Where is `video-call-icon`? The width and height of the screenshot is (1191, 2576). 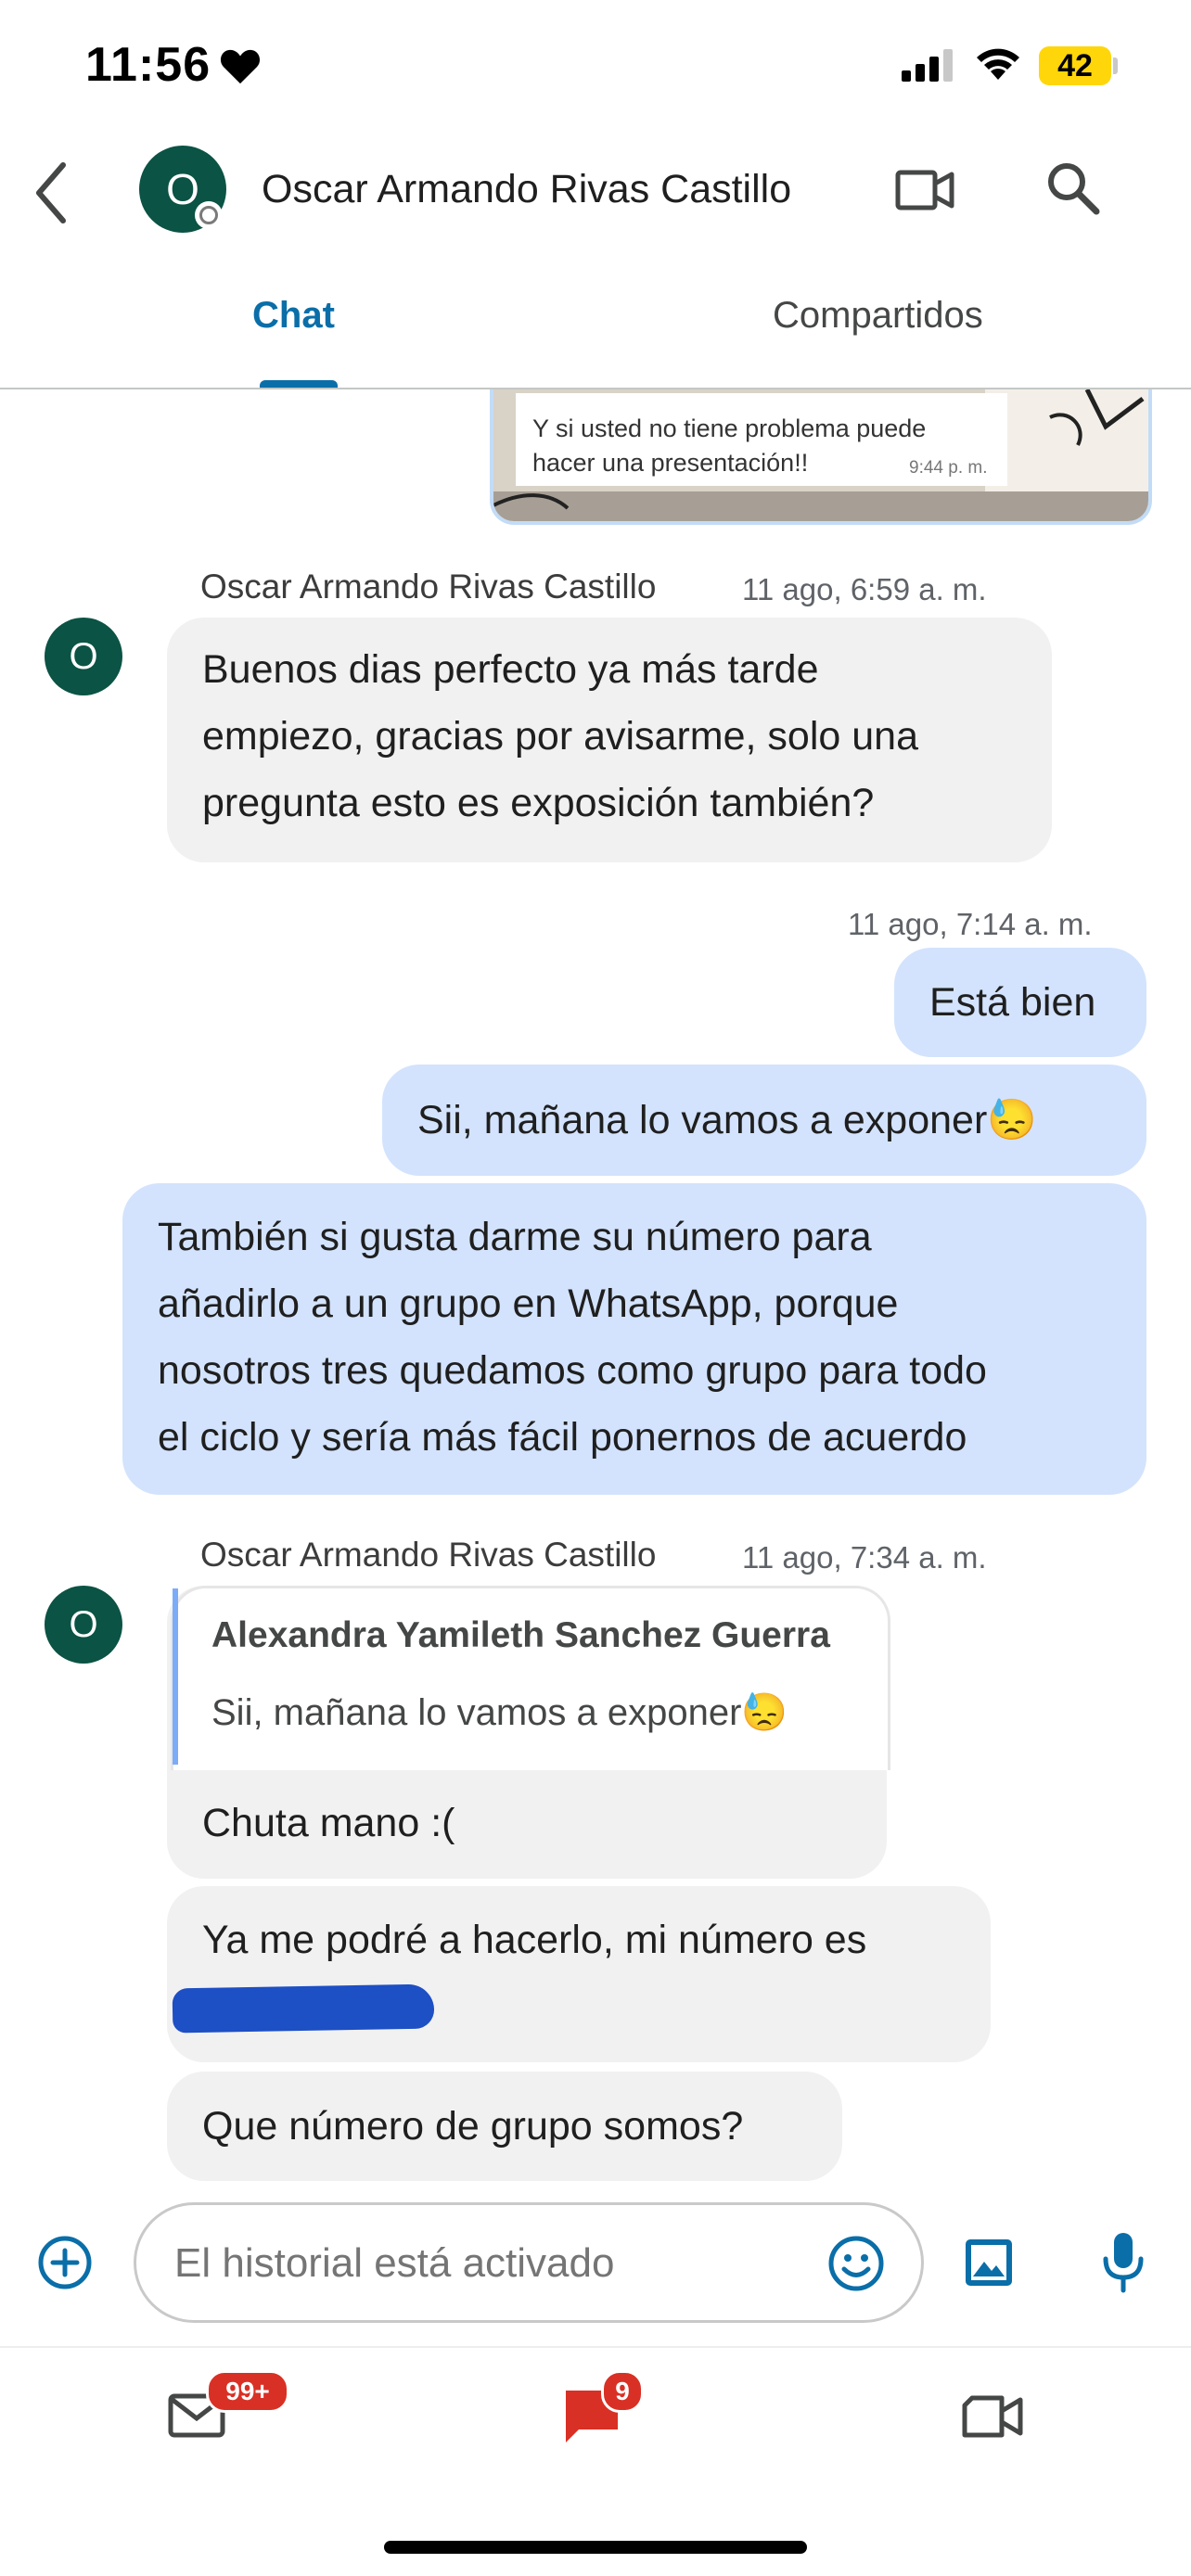
video-call-icon is located at coordinates (924, 191).